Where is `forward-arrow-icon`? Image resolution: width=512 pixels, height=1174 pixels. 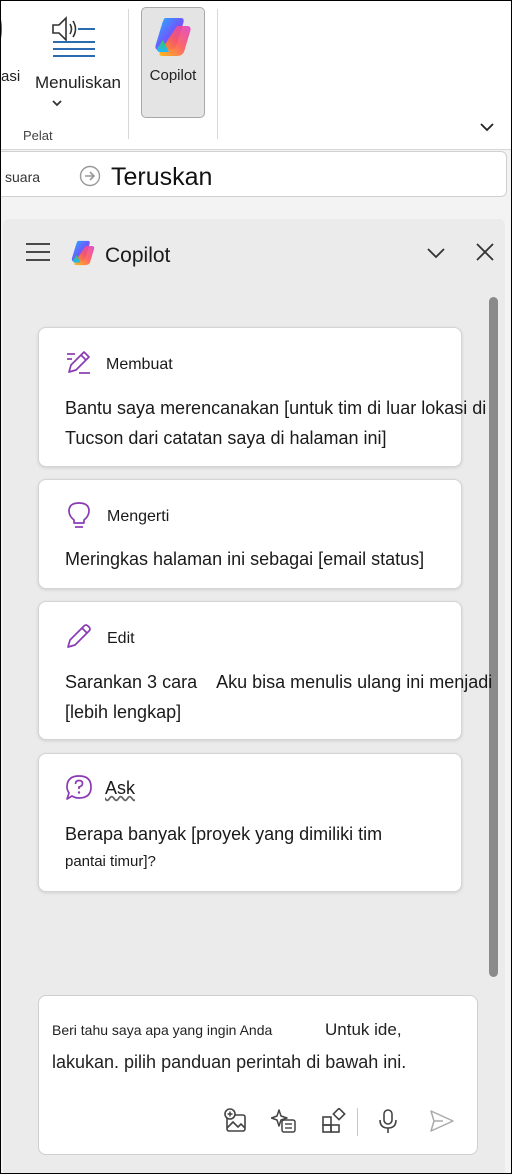
forward-arrow-icon is located at coordinates (90, 176).